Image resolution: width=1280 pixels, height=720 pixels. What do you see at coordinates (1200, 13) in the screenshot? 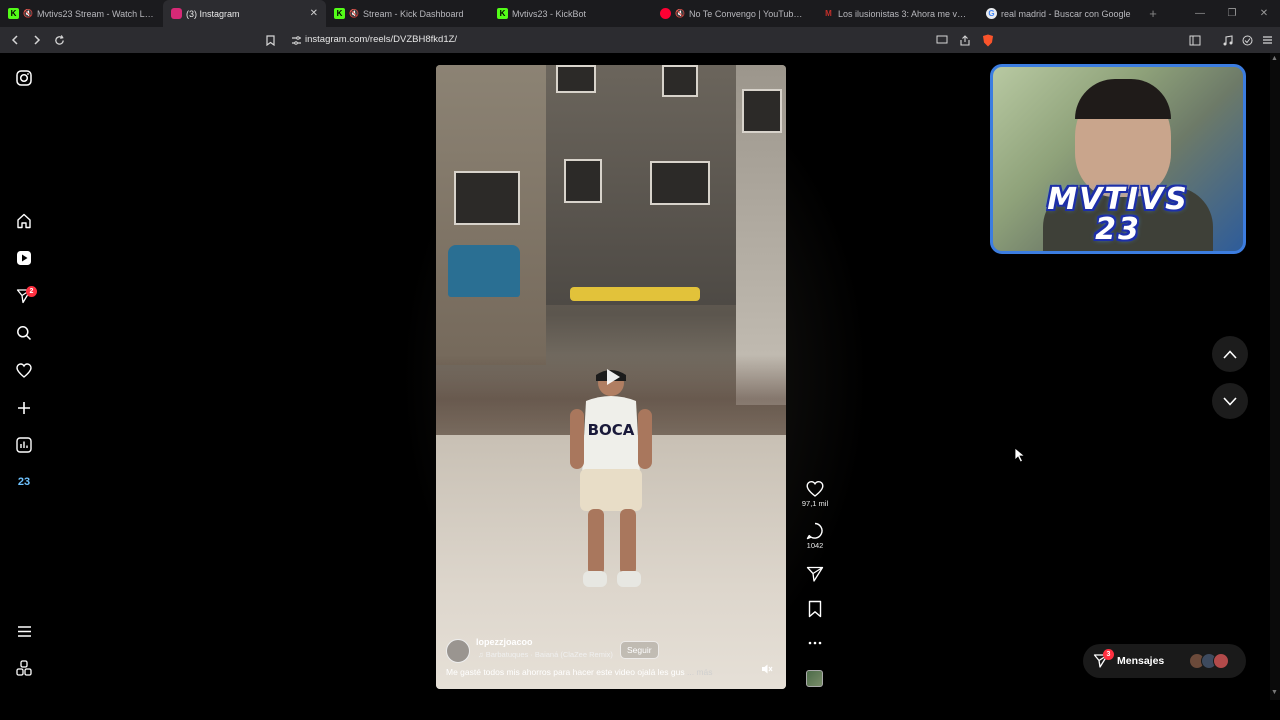
I see `minimize-icon: —` at bounding box center [1200, 13].